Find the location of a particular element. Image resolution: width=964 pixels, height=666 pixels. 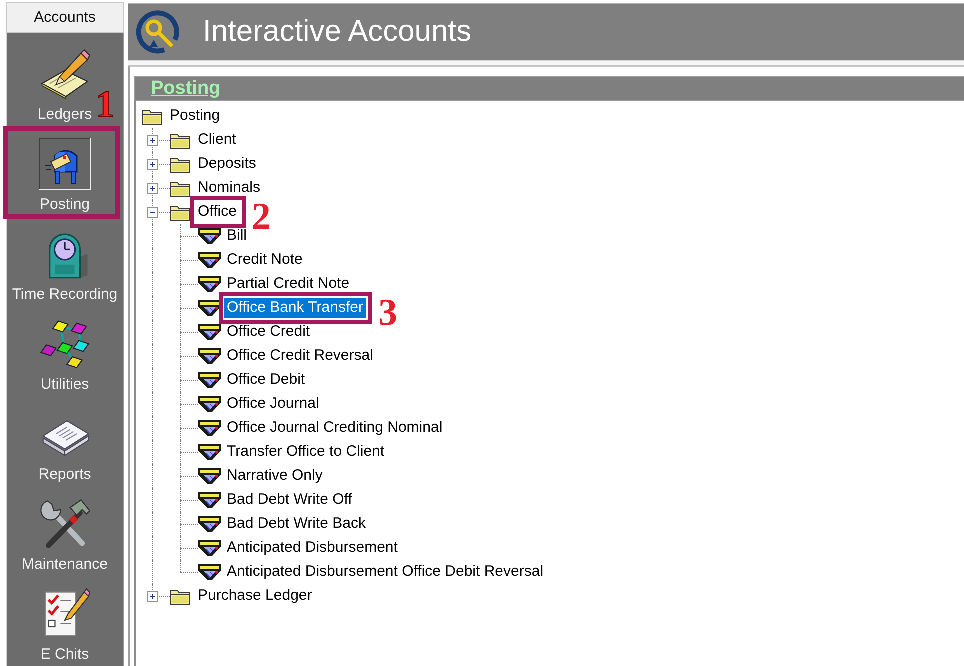

tree-item: Bad Debt Write Back is located at coordinates (296, 524).